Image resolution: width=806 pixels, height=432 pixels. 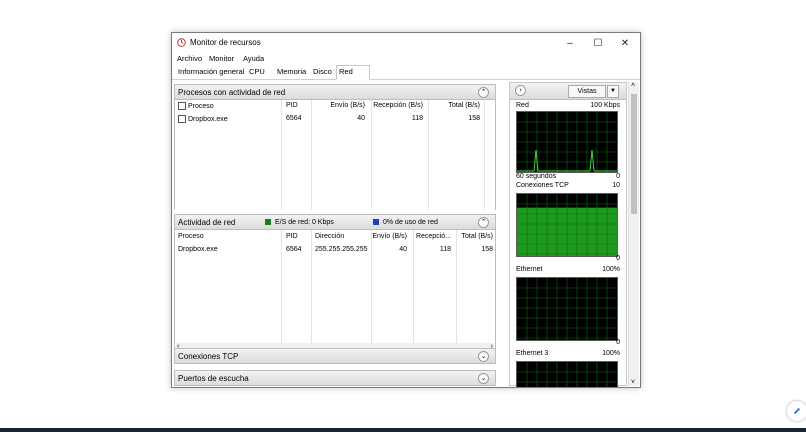 I want to click on section-title-tcp: Conexiones TCP, so click(x=208, y=356).